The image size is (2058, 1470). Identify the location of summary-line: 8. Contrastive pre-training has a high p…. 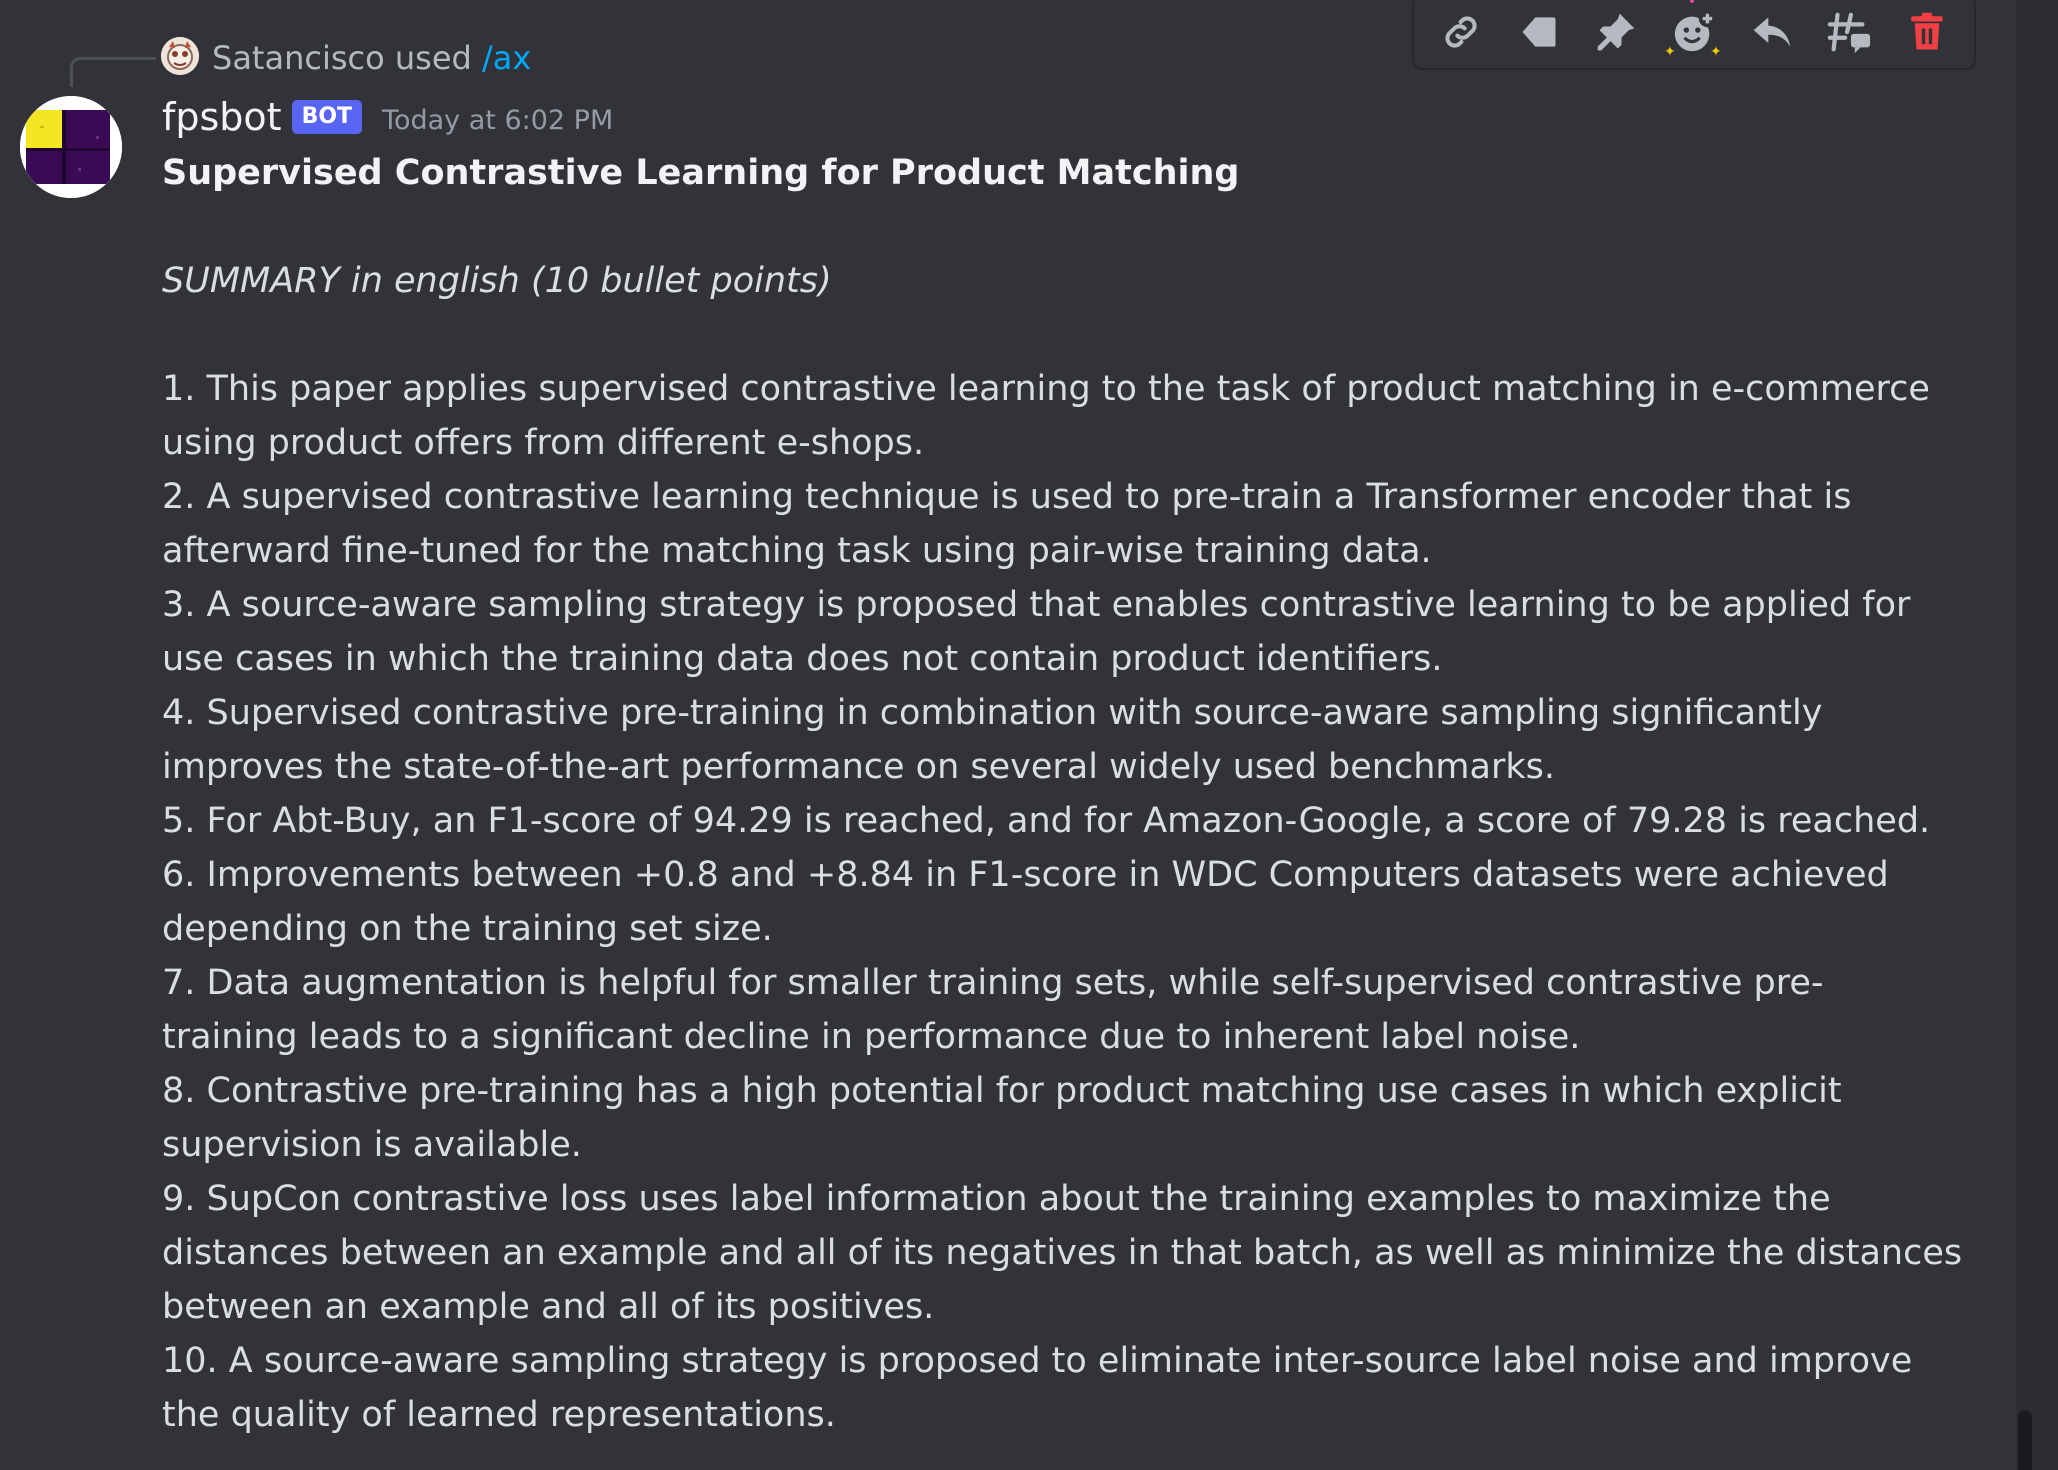
(1002, 1091).